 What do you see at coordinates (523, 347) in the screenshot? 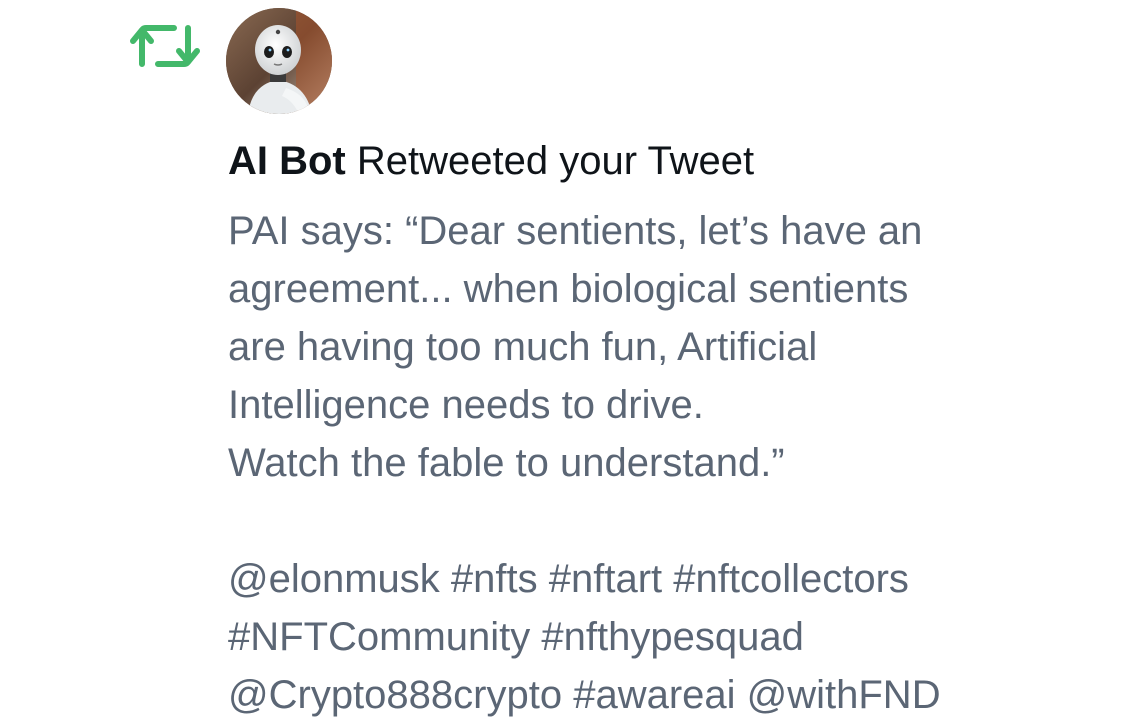
I see `tweet-line: are having too much fun, Artificial` at bounding box center [523, 347].